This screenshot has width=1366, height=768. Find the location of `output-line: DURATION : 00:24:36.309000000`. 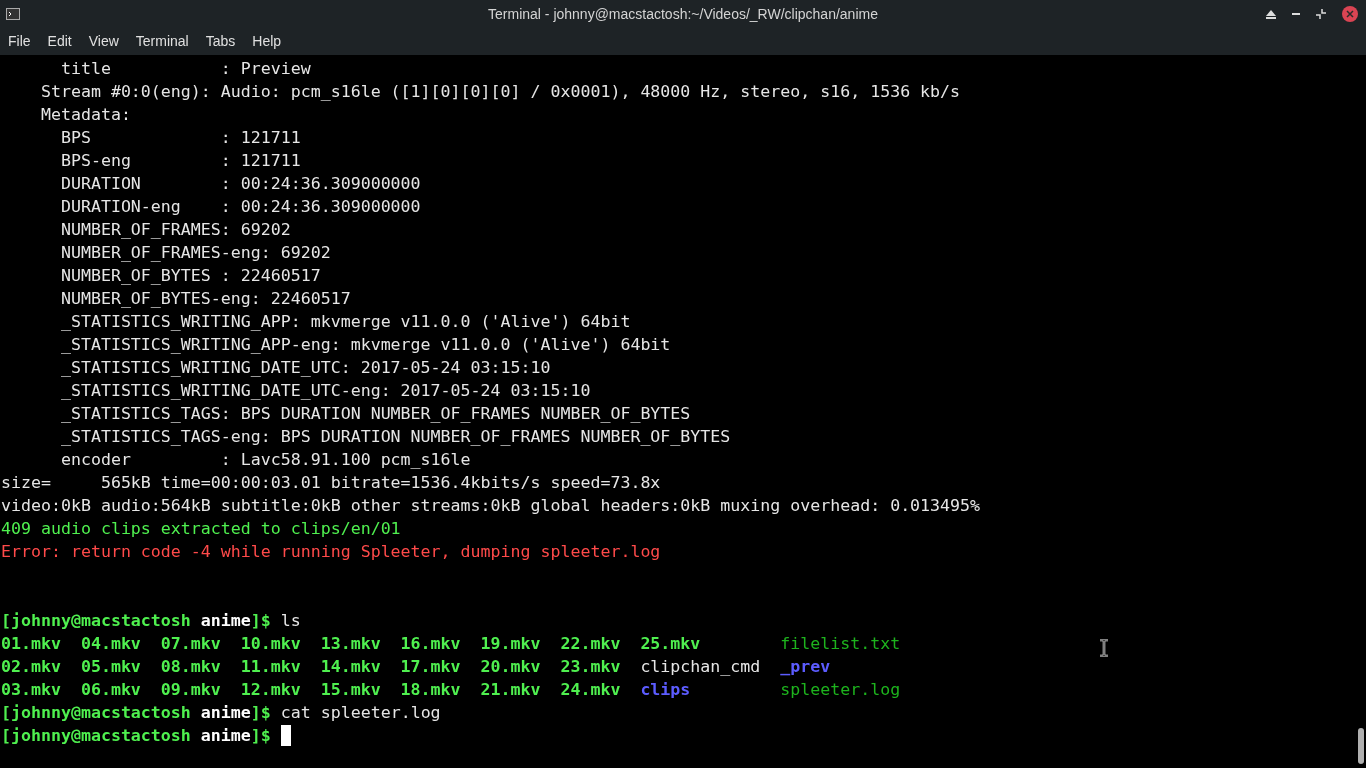

output-line: DURATION : 00:24:36.309000000 is located at coordinates (240, 183).